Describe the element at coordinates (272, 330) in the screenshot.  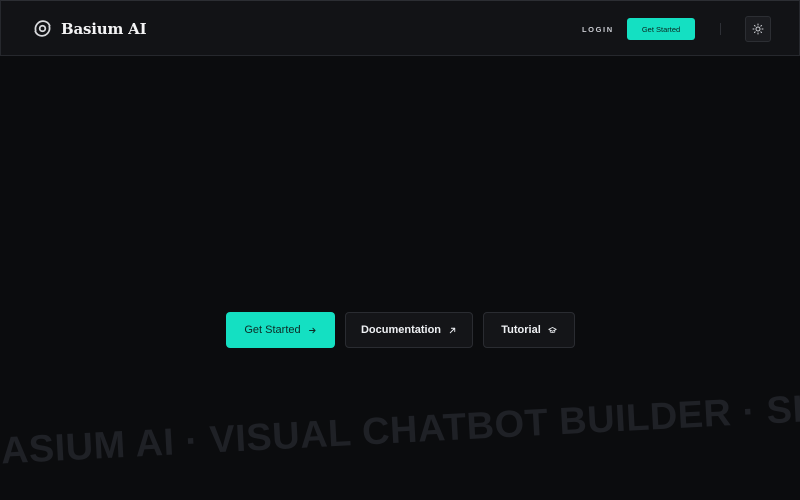
I see `get-started-label: Get Started` at that location.